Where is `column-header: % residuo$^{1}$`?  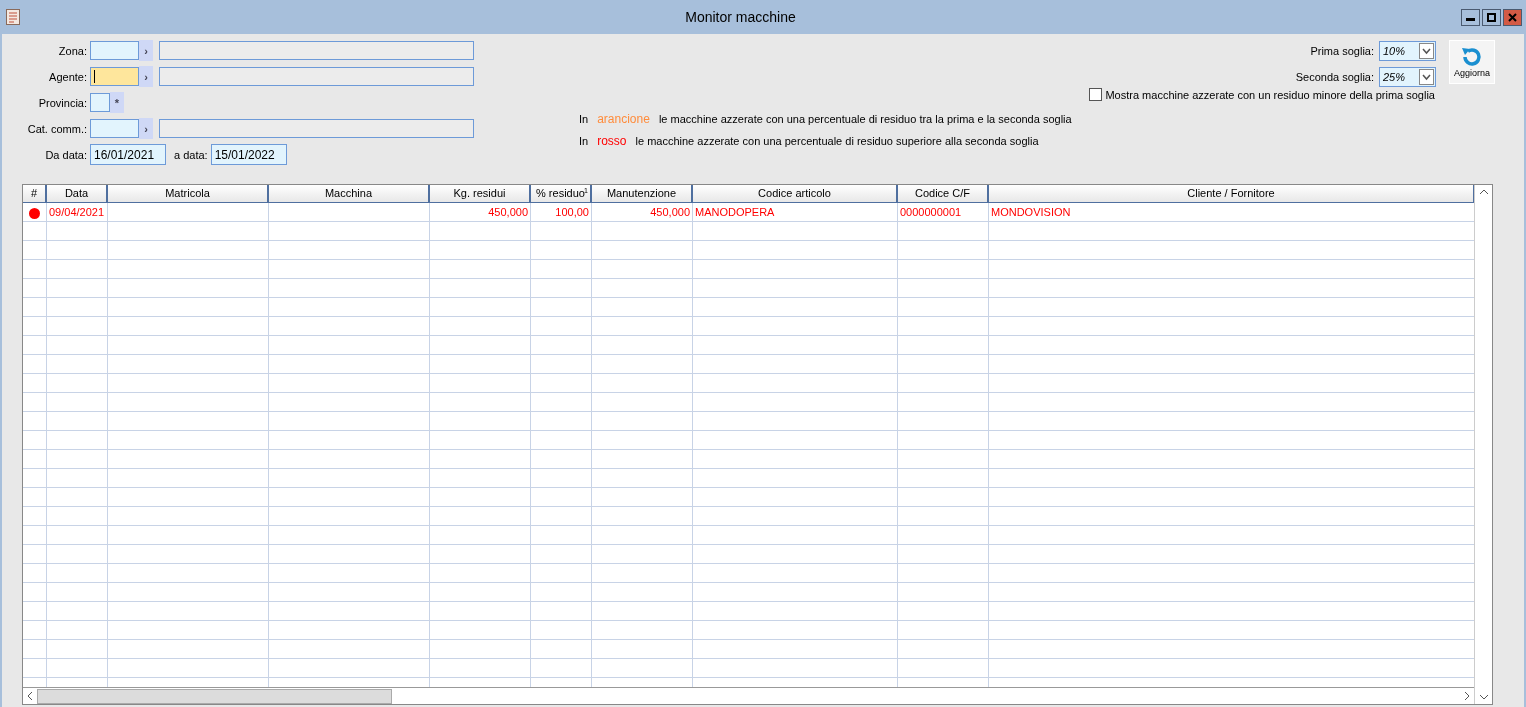
column-header: % residuo$^{1}$ is located at coordinates (561, 194).